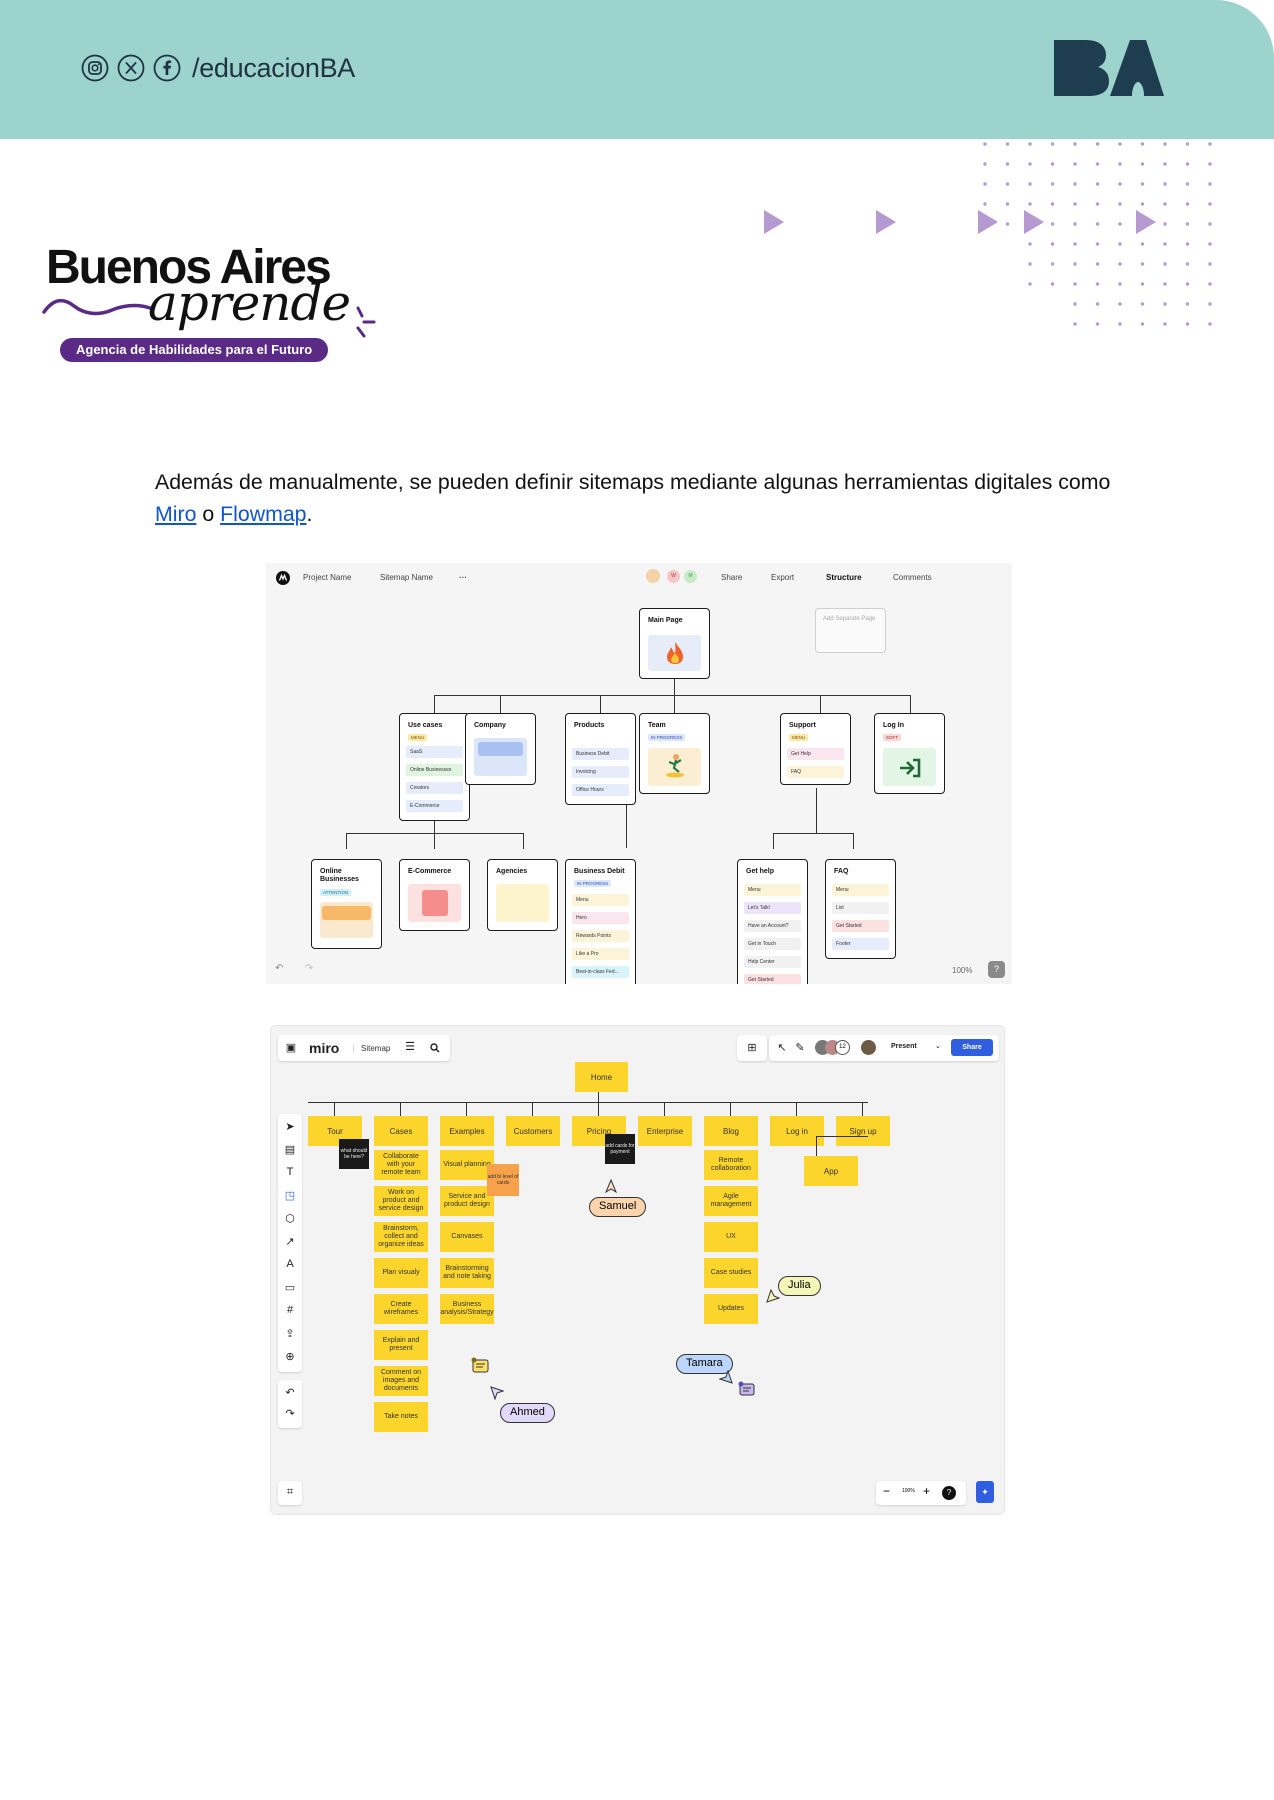  Describe the element at coordinates (290, 1310) in the screenshot. I see `frame-tool-icon: #` at that location.